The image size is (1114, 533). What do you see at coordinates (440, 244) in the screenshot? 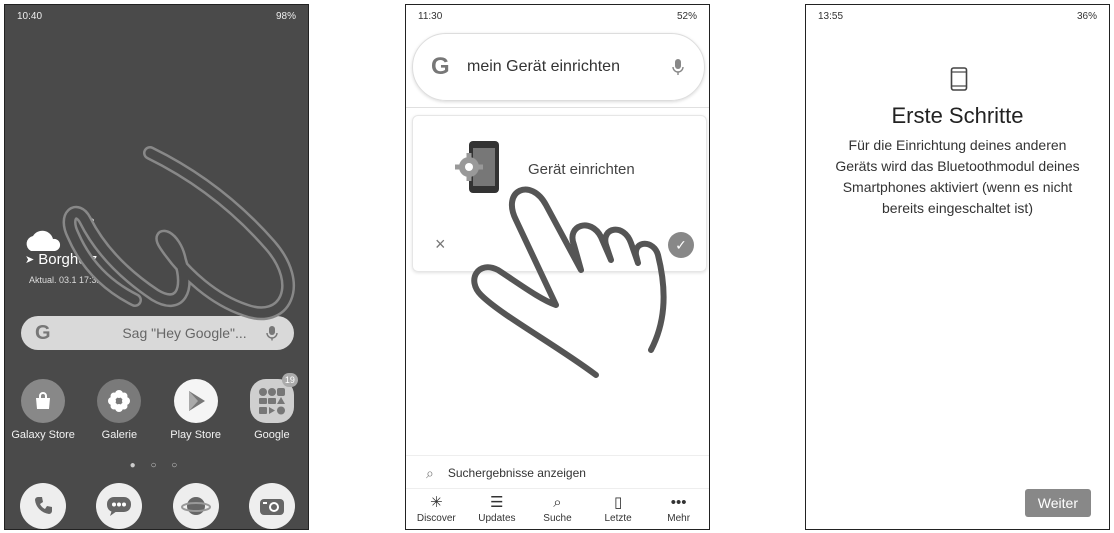
I see `dismiss-button: ×` at bounding box center [440, 244].